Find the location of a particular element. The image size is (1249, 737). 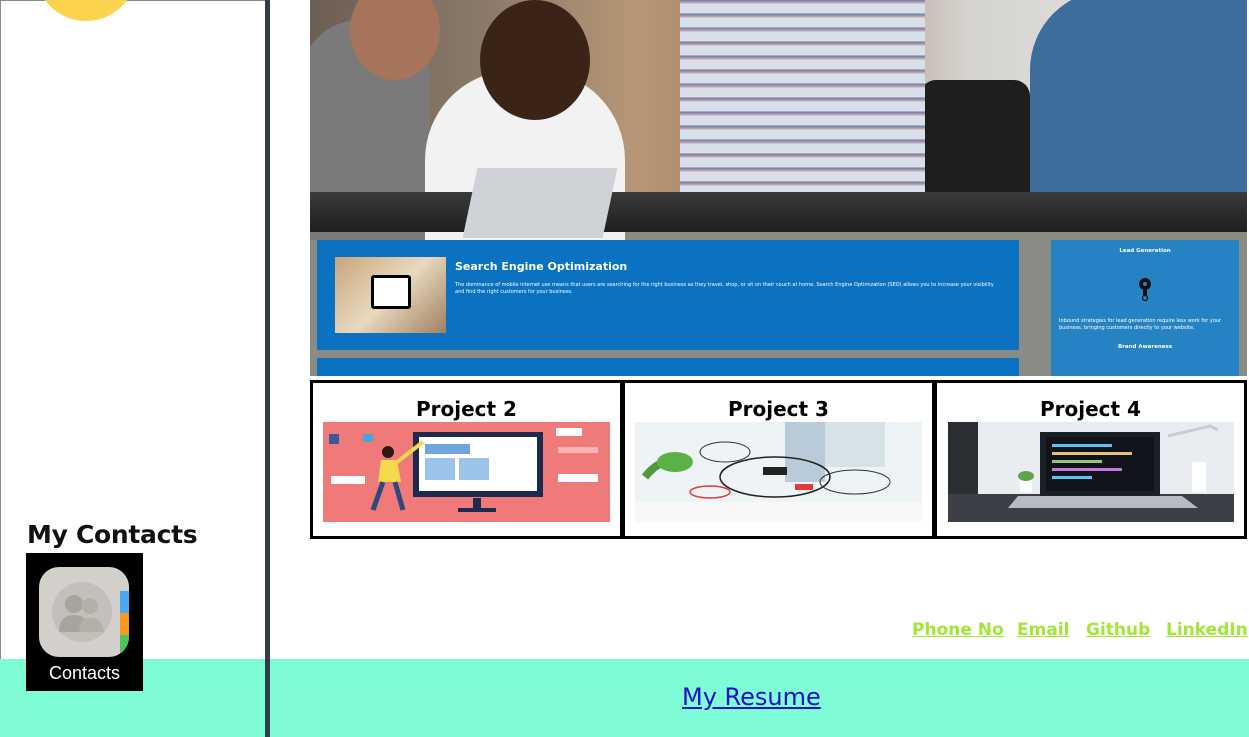

footer-divider is located at coordinates (267, 698).